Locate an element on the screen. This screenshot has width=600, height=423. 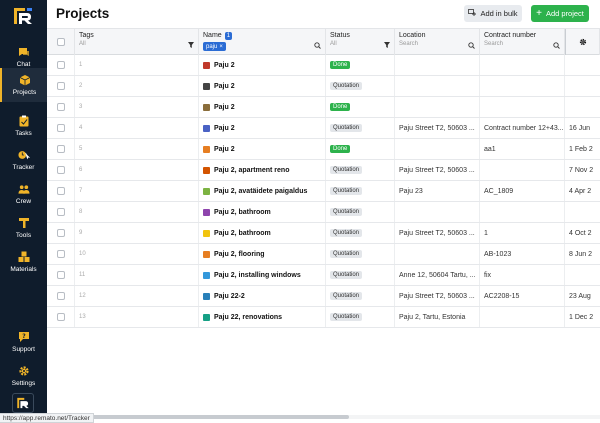
status-filter-value: All is located at coordinates (360, 44).